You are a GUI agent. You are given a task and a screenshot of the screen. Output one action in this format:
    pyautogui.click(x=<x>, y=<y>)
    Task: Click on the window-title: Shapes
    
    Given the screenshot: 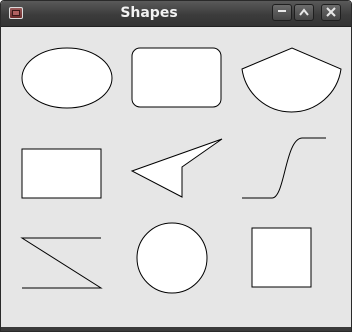 What is the action you would take?
    pyautogui.click(x=149, y=13)
    